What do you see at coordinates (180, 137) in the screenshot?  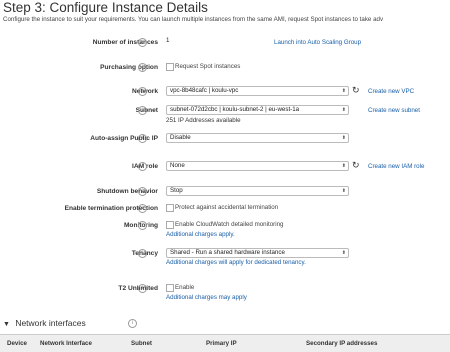 I see `public-ip-select-value: Disable` at bounding box center [180, 137].